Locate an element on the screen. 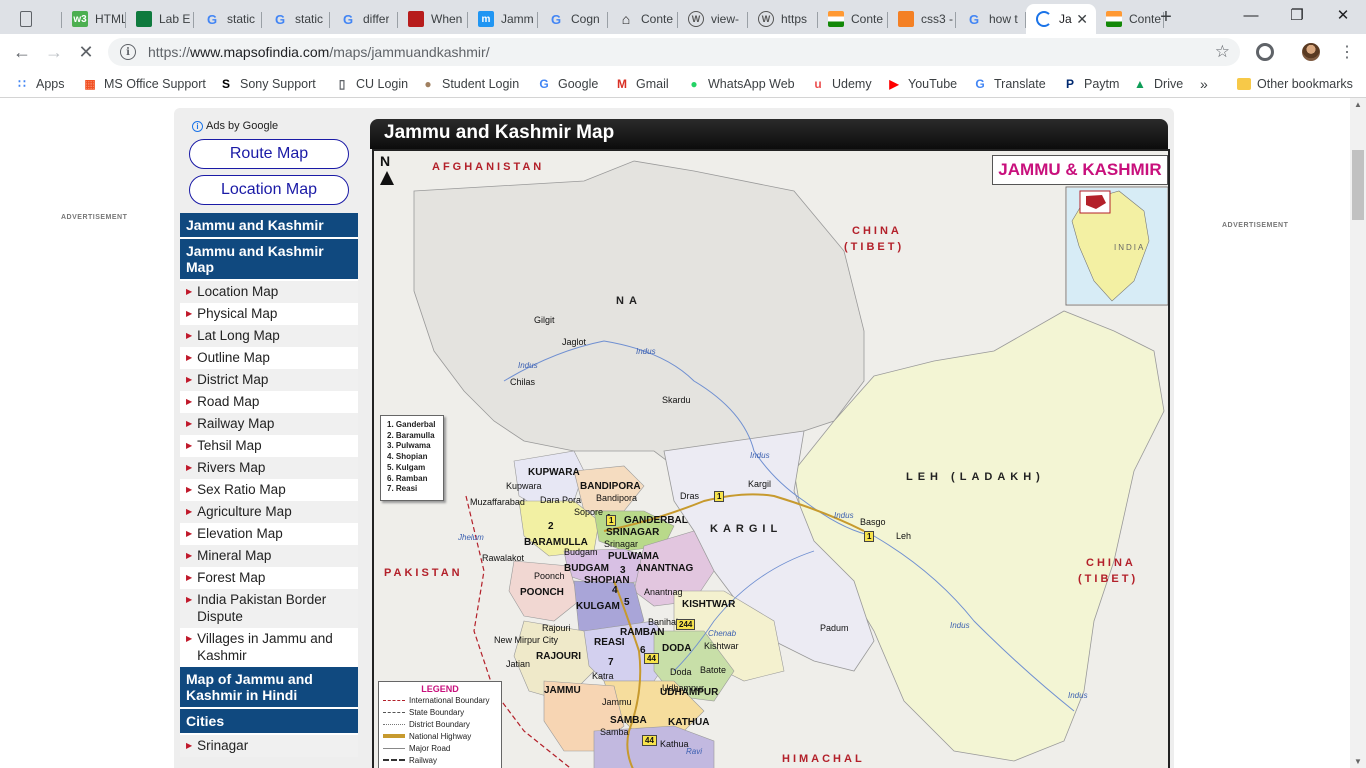  town-label: Rajouri is located at coordinates (556, 628).